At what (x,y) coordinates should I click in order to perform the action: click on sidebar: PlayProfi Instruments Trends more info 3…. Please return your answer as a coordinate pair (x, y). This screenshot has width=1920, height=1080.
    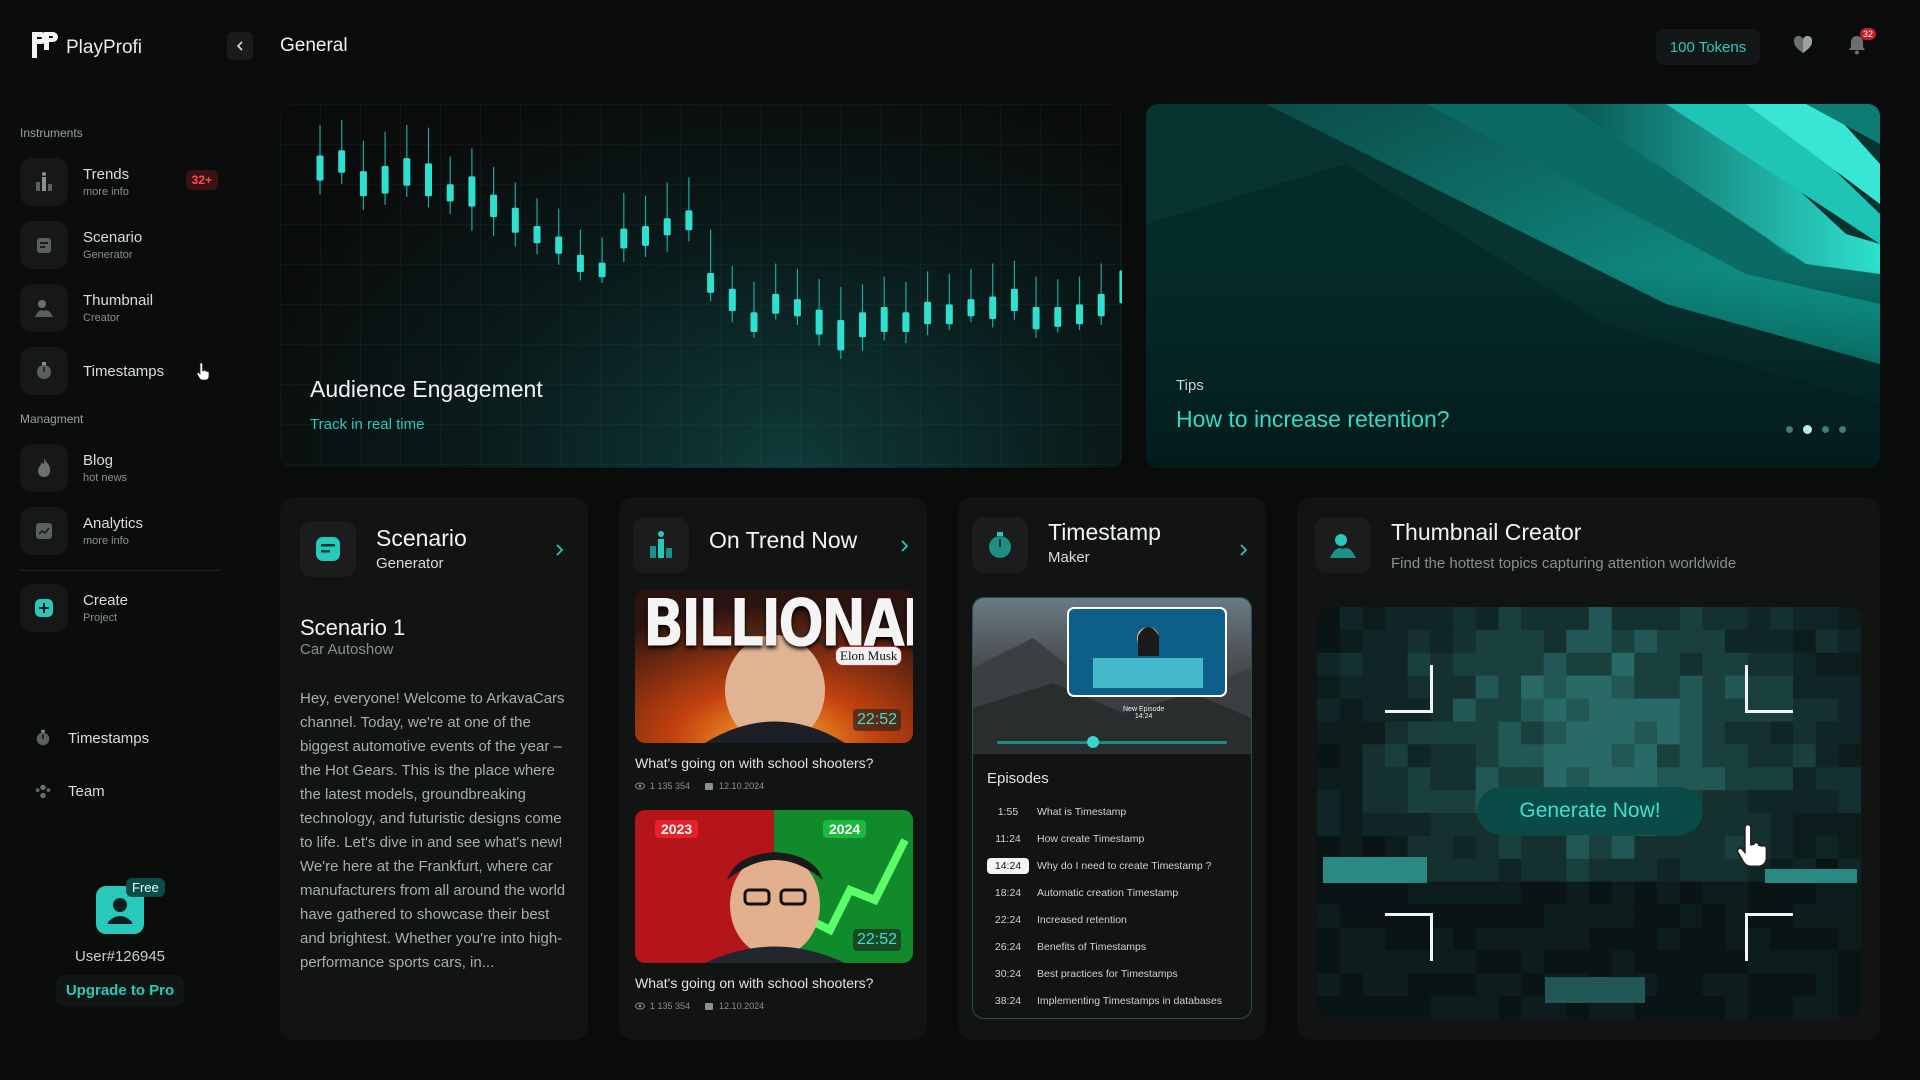
    Looking at the image, I should click on (120, 540).